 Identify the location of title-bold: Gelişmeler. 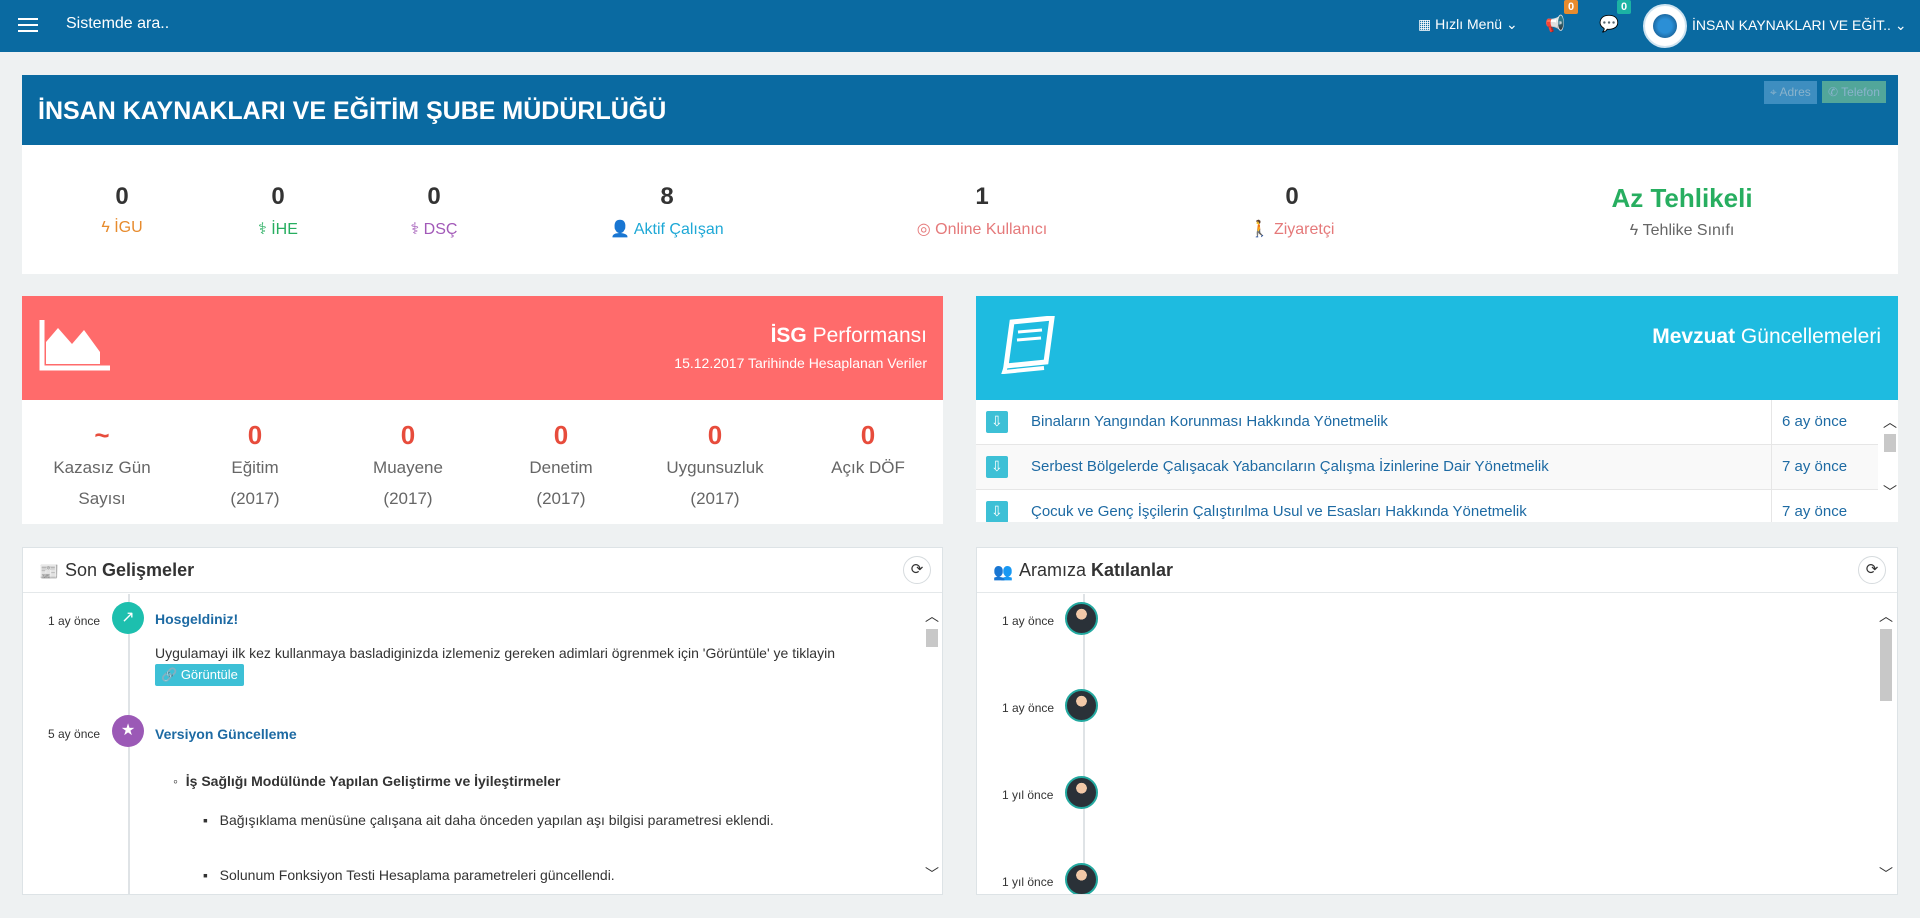
(148, 570).